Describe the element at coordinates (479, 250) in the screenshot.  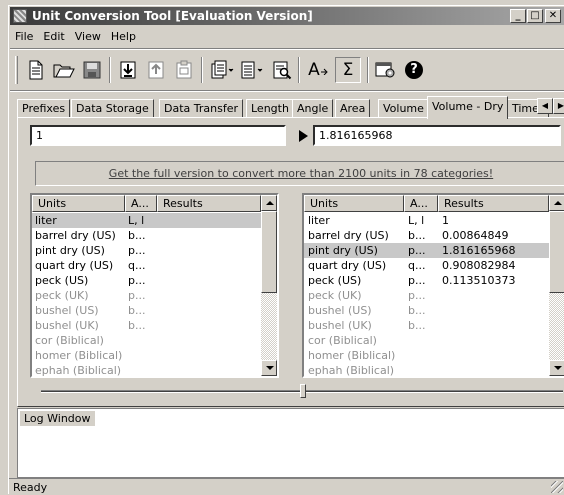
I see `cell-result: 1.816165968` at that location.